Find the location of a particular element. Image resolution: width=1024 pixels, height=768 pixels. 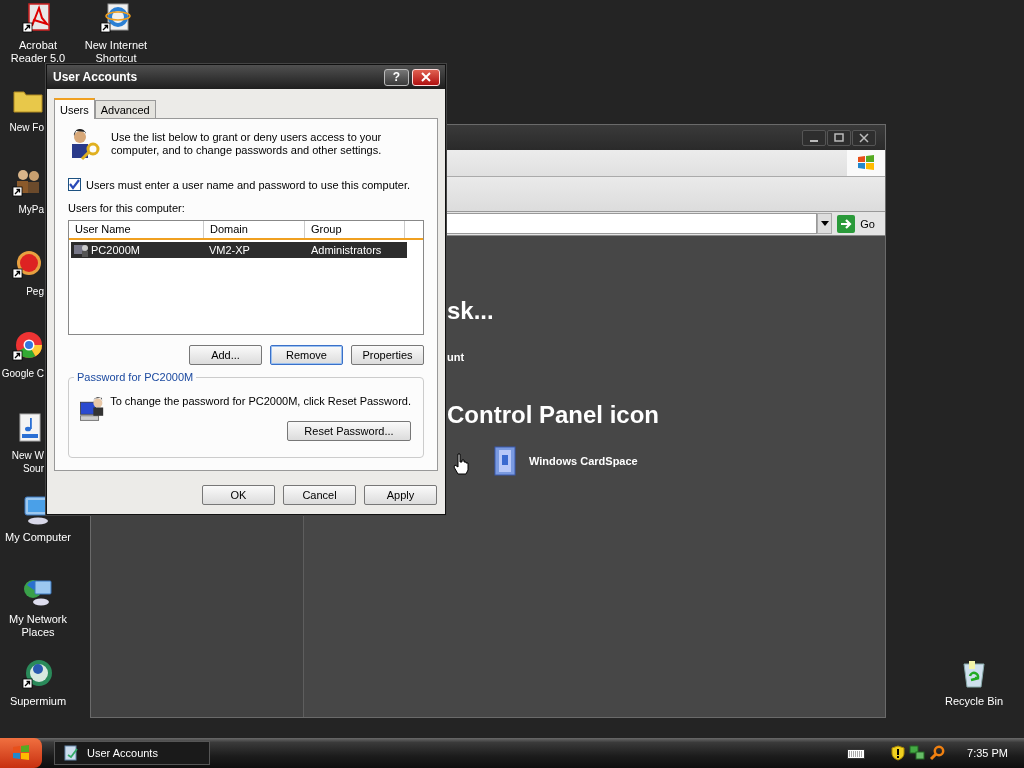

desktop-icon-label: New Internet Shortcut is located at coordinates (116, 52).